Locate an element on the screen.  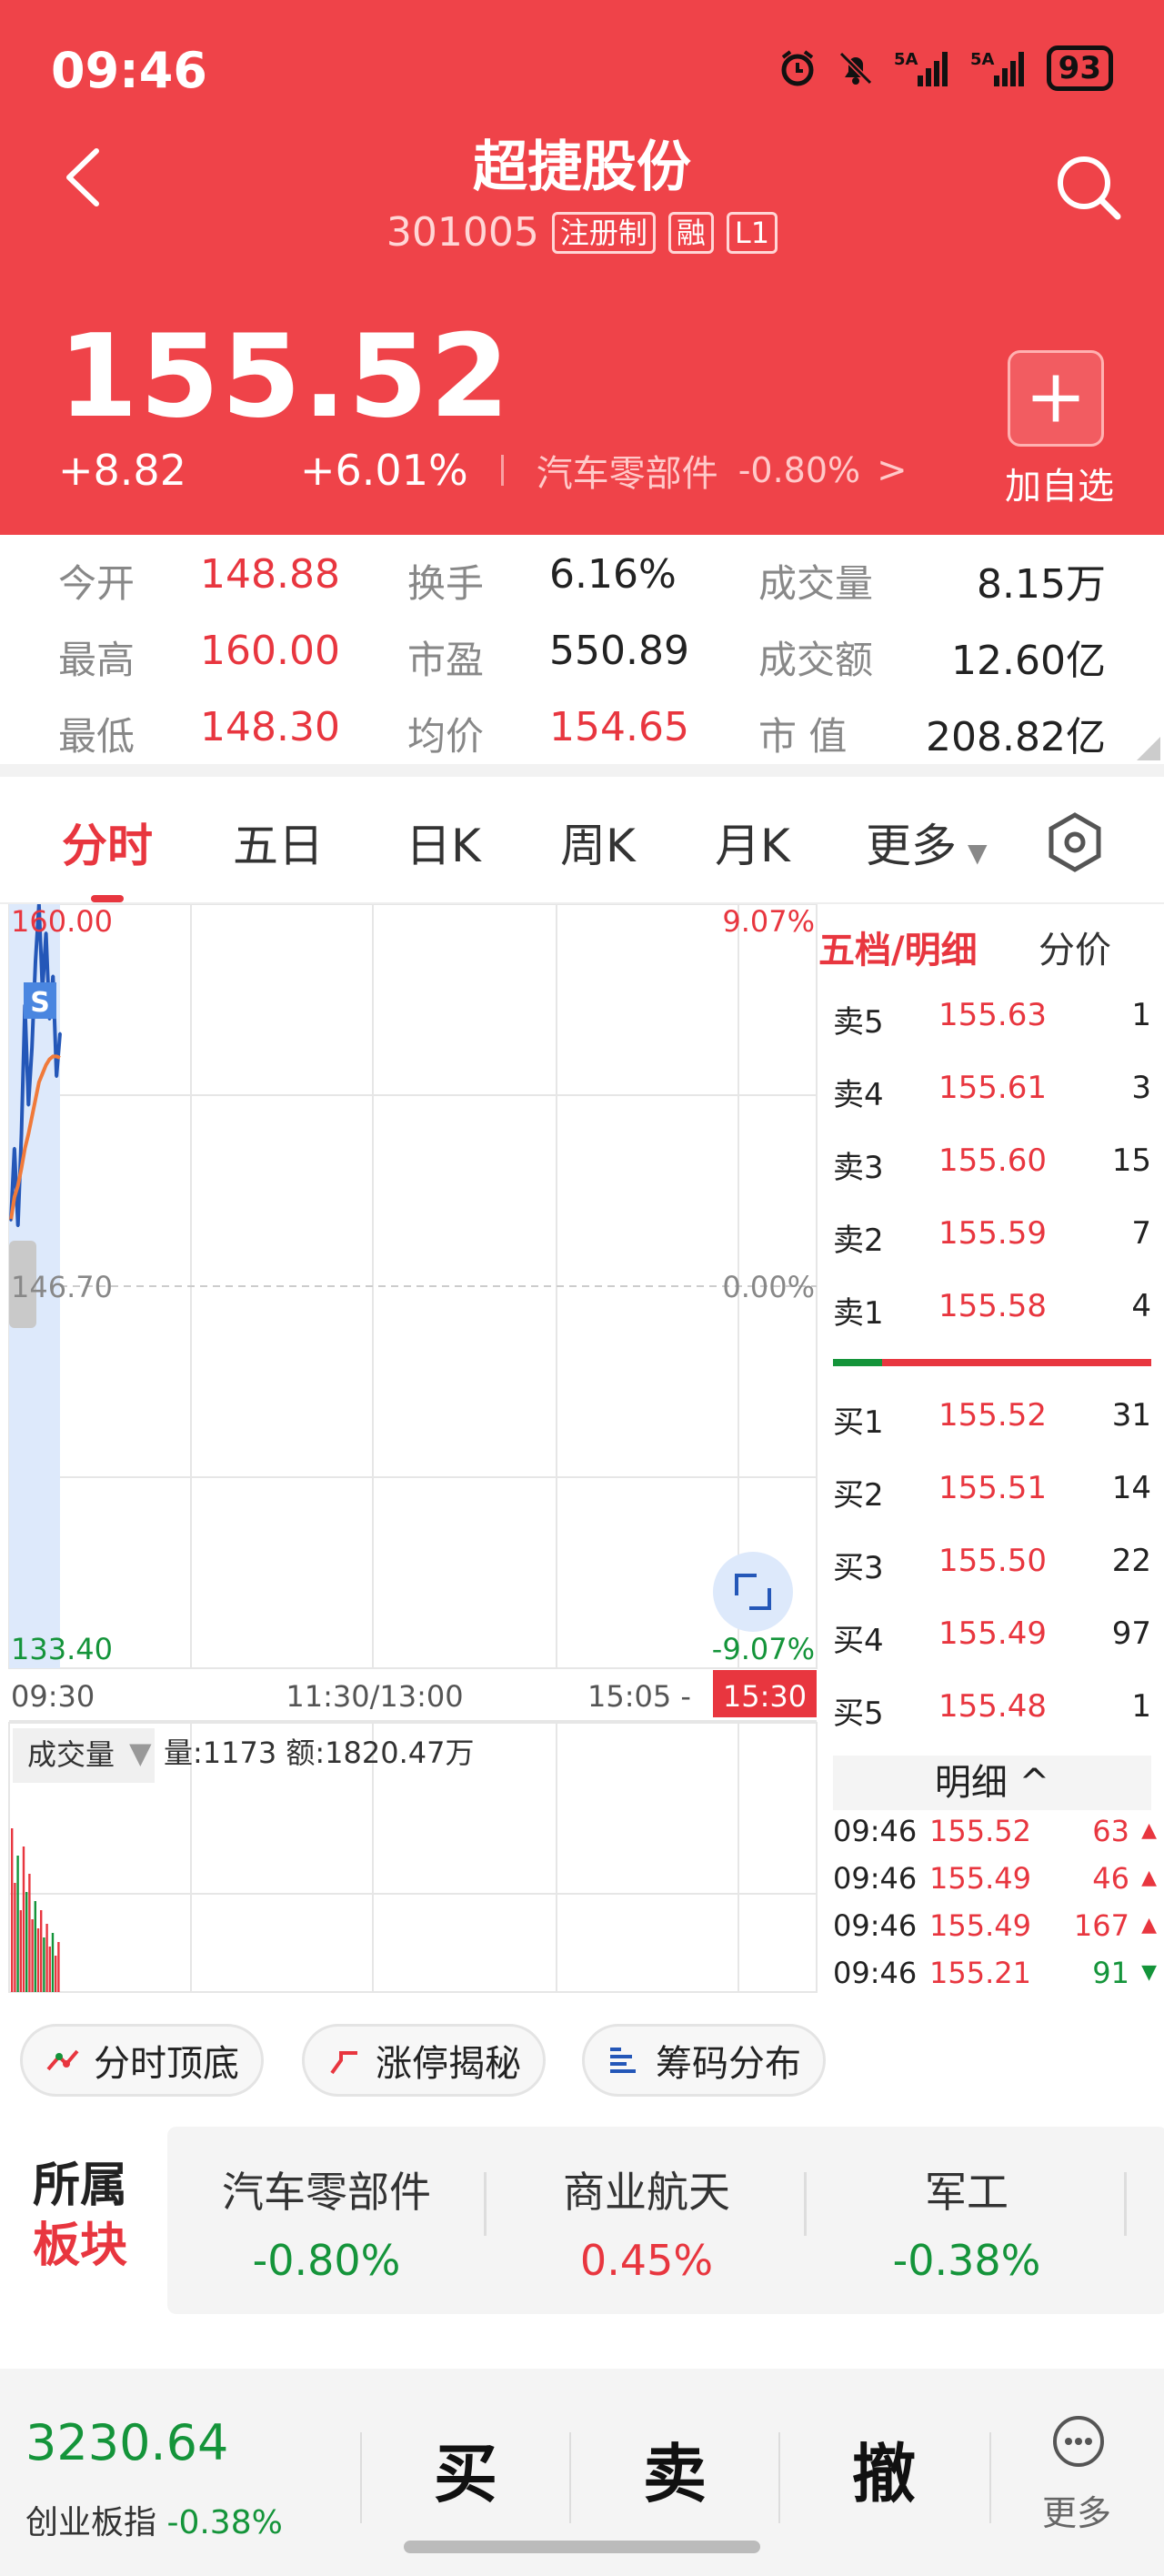
status-time: 09:46 is located at coordinates (129, 70).